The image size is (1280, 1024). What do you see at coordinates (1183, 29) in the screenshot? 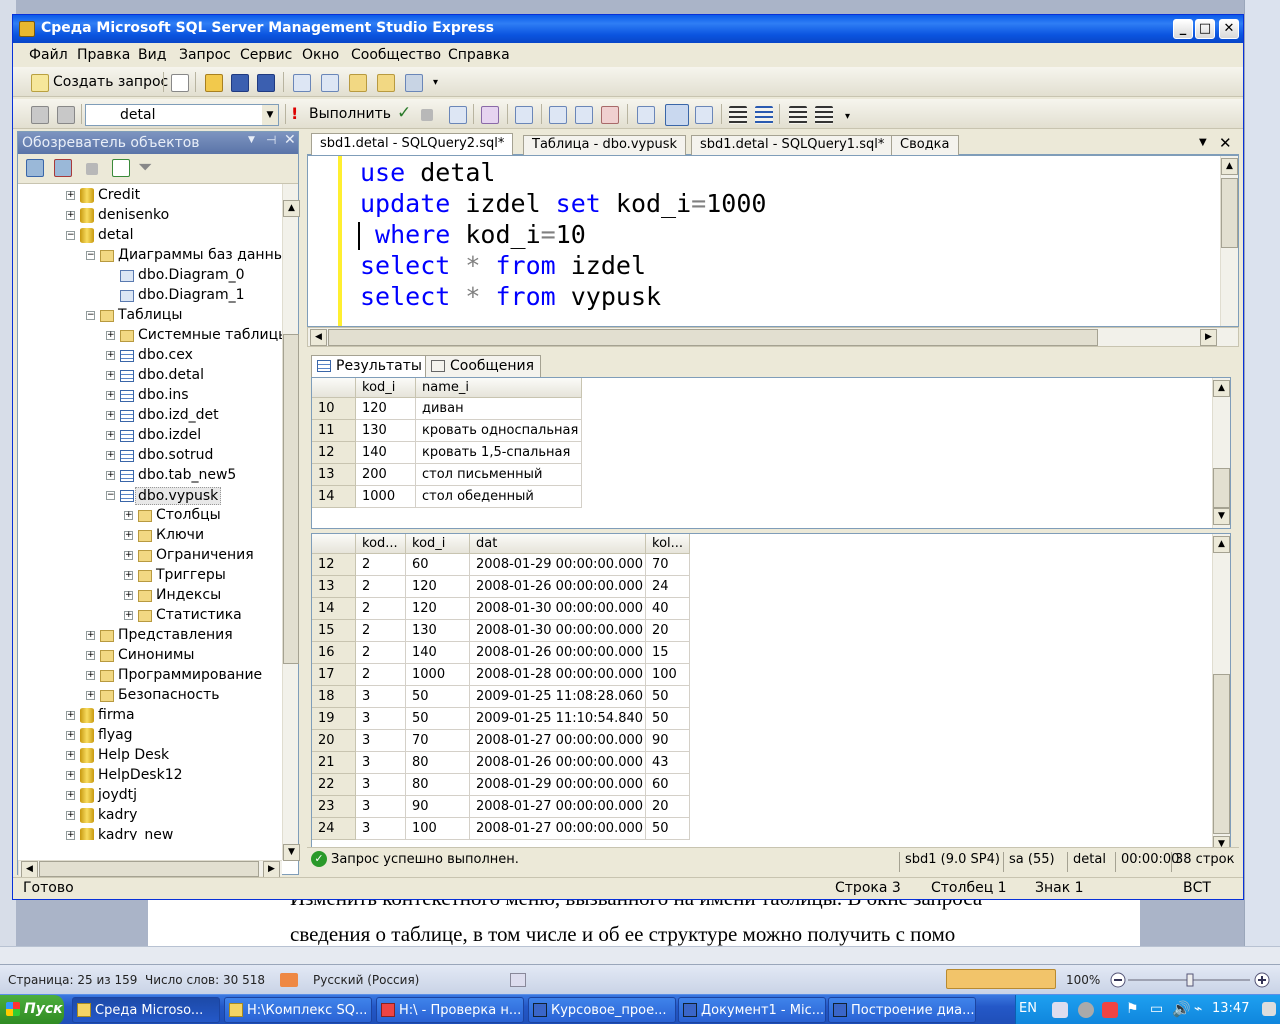
I see `minimize-button: _` at bounding box center [1183, 29].